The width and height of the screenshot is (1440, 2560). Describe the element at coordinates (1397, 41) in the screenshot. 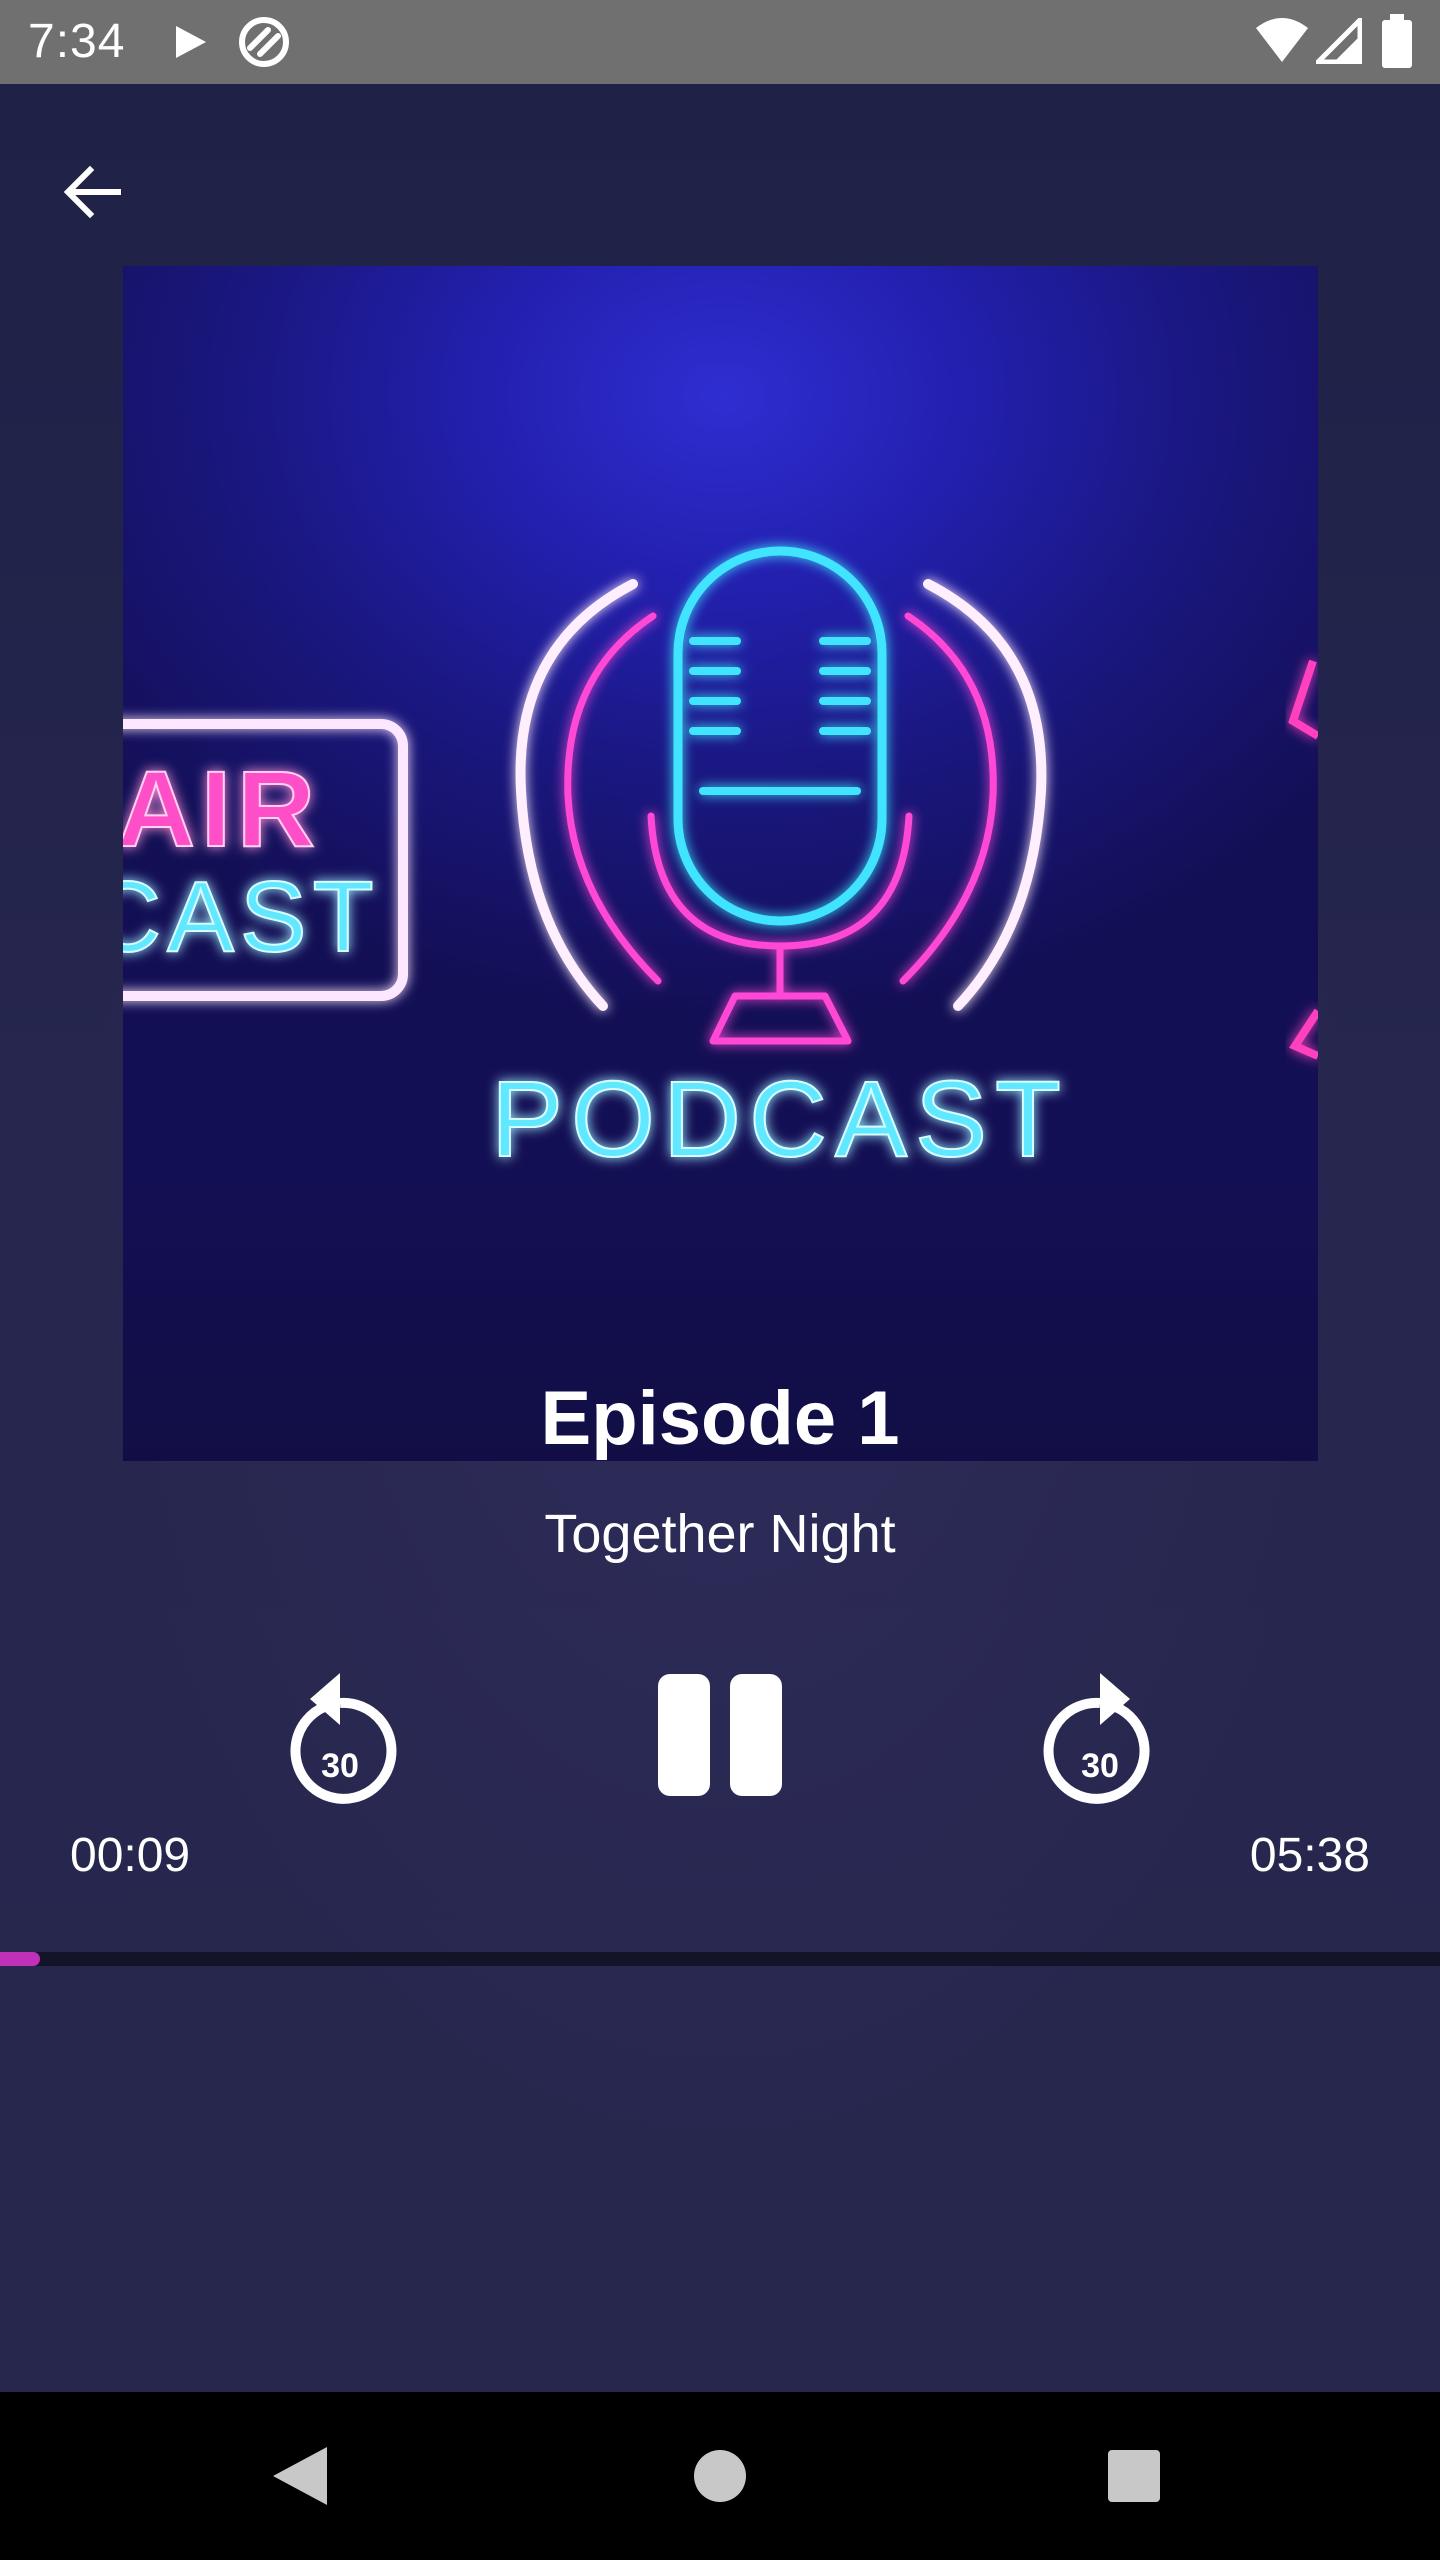

I see `battery-icon` at that location.